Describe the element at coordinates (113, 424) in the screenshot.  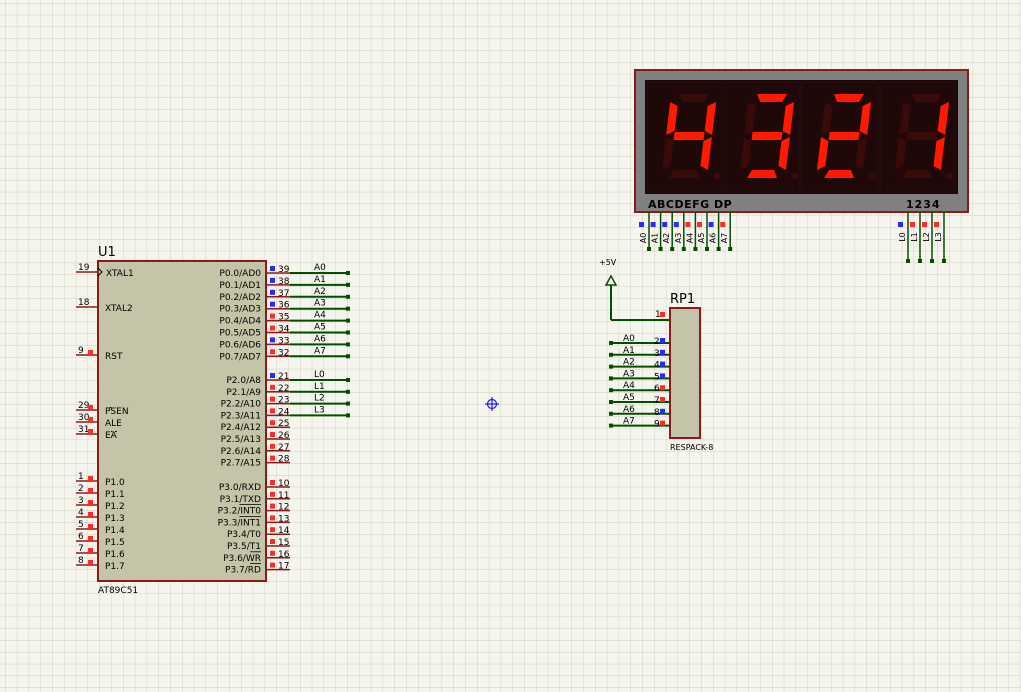
I see `pin-name: ALE` at that location.